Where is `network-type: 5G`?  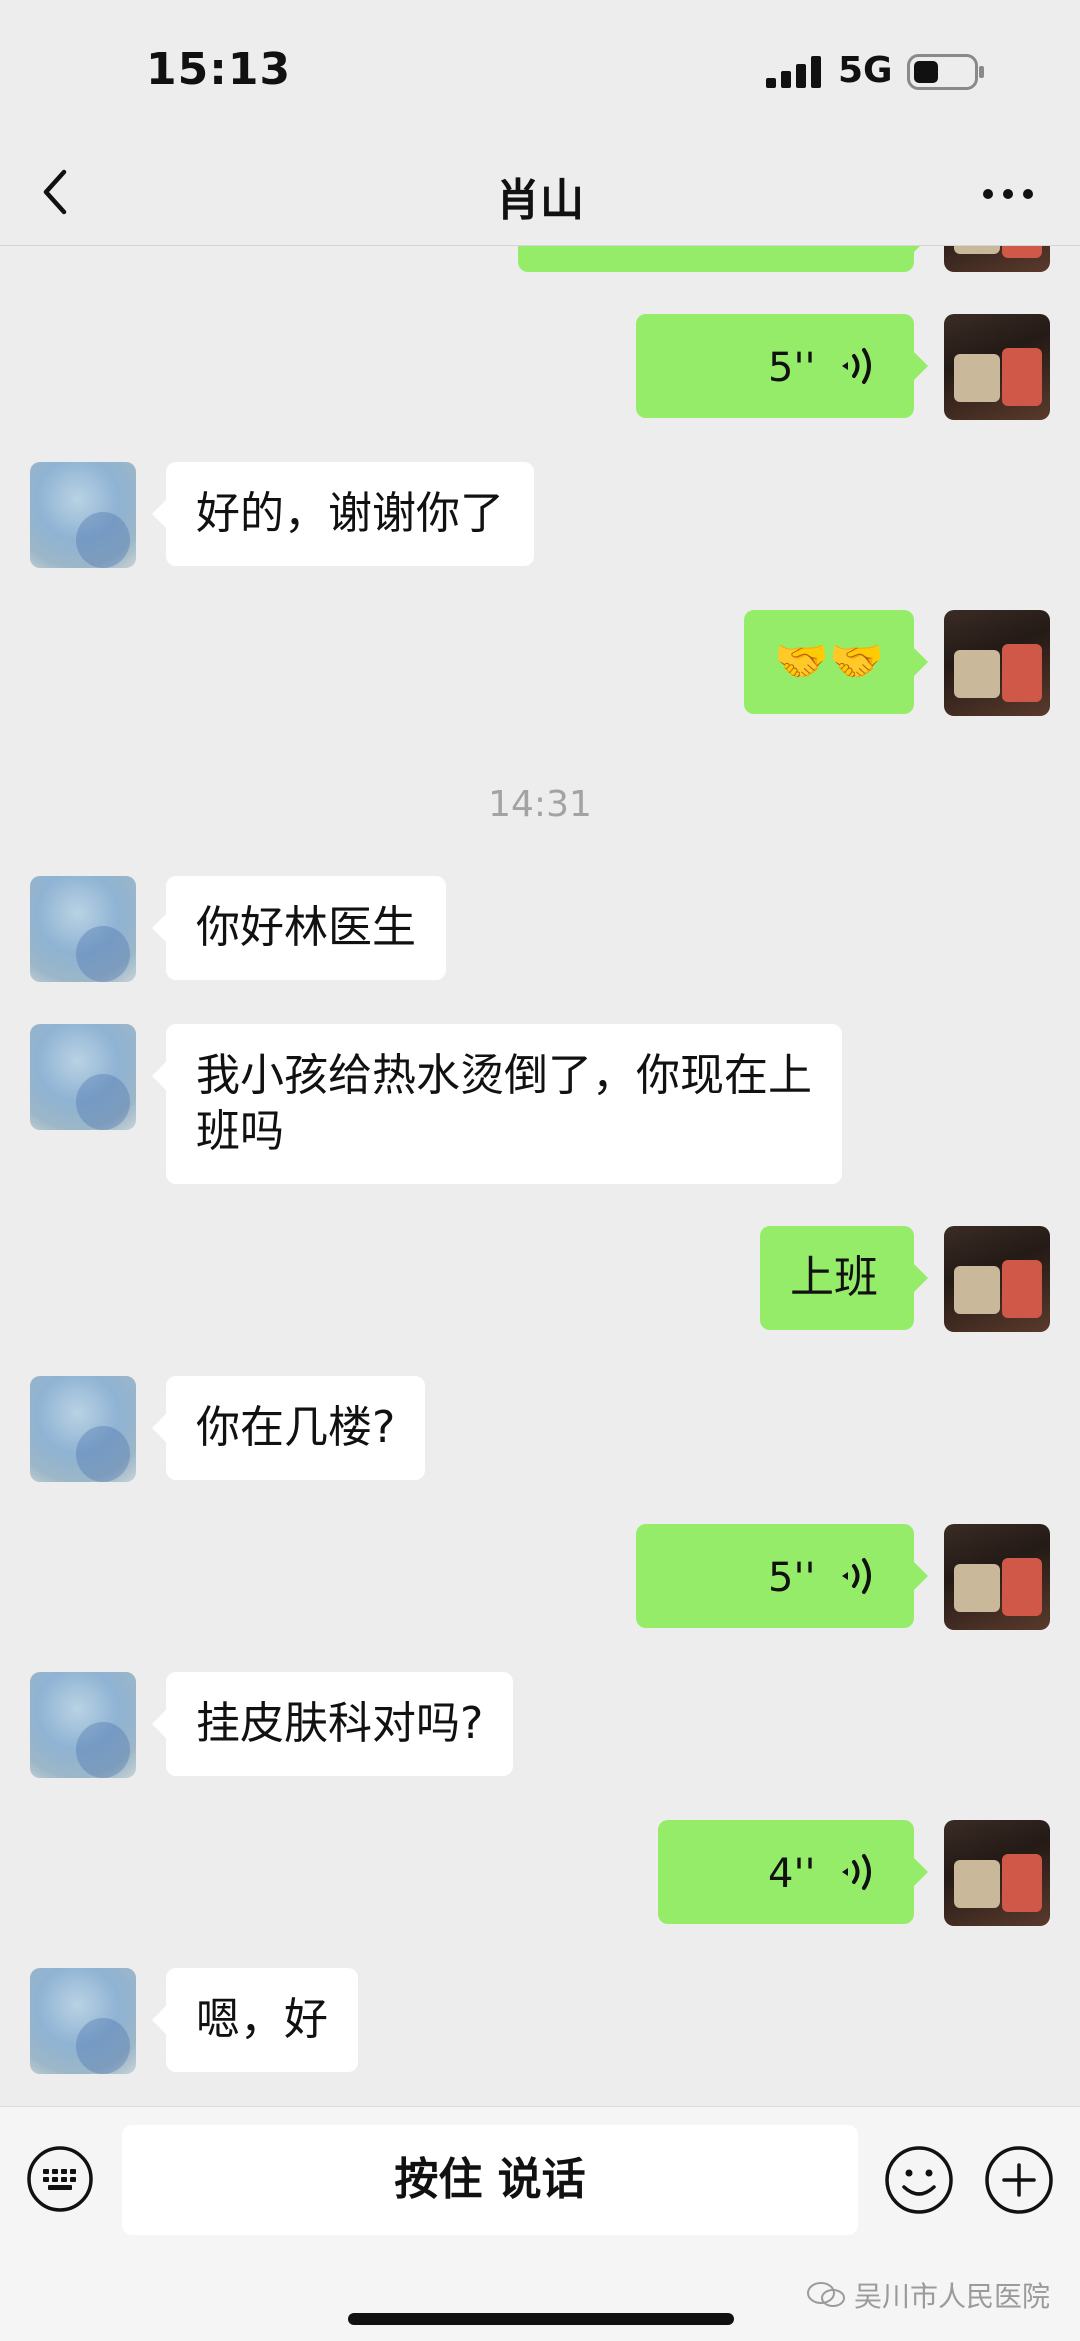
network-type: 5G is located at coordinates (865, 70).